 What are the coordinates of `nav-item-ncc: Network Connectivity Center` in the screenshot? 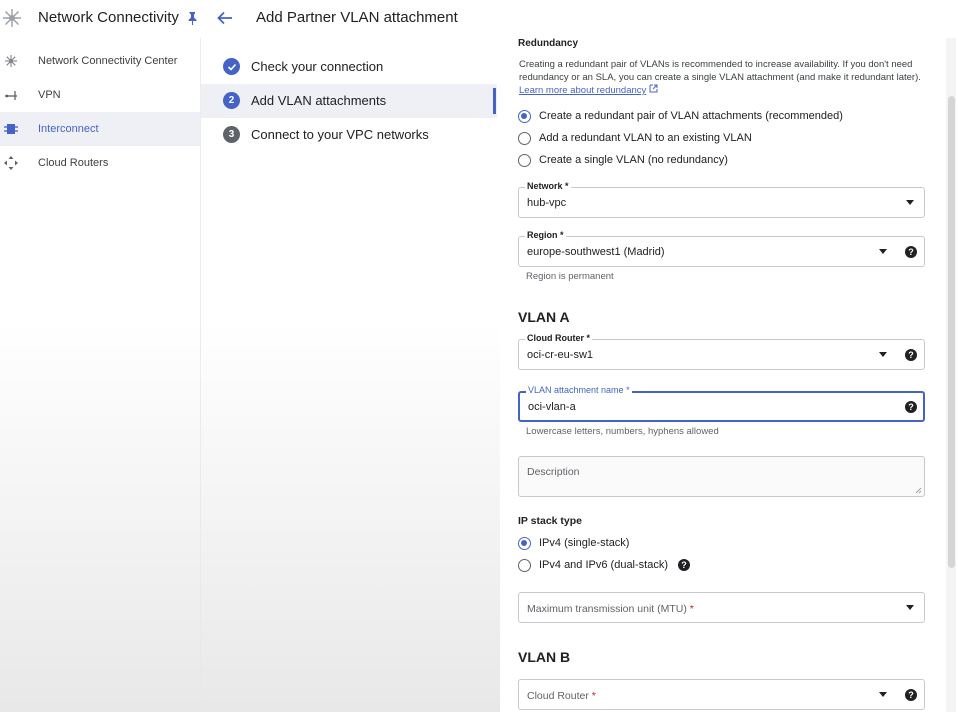 It's located at (100, 61).